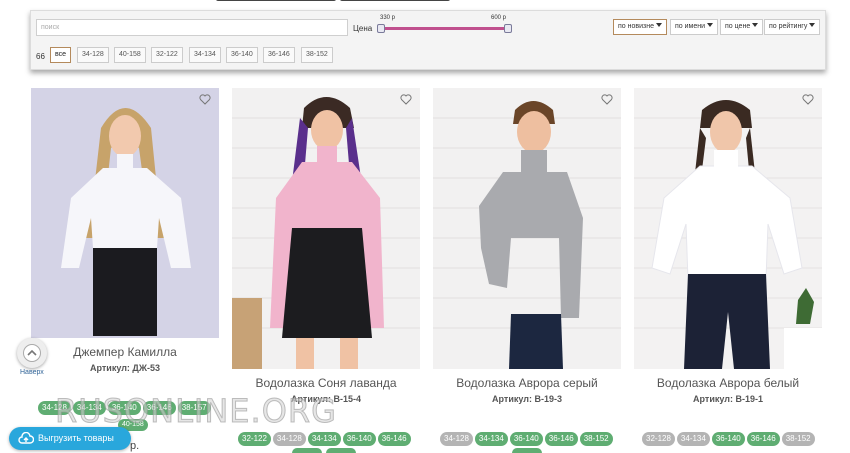 Image resolution: width=850 pixels, height=453 pixels. Describe the element at coordinates (26, 438) in the screenshot. I see `cloud-upload-icon` at that location.